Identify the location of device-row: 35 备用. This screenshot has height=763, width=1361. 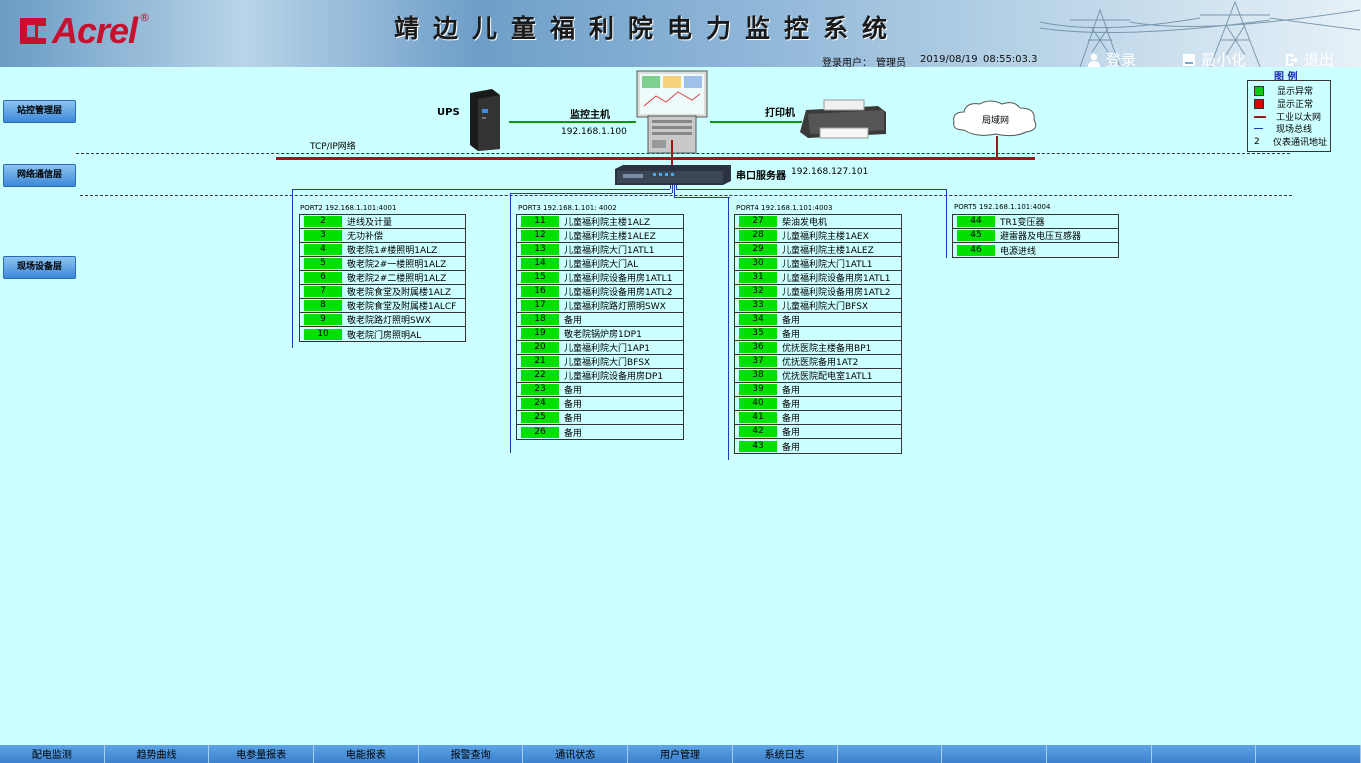
(818, 334).